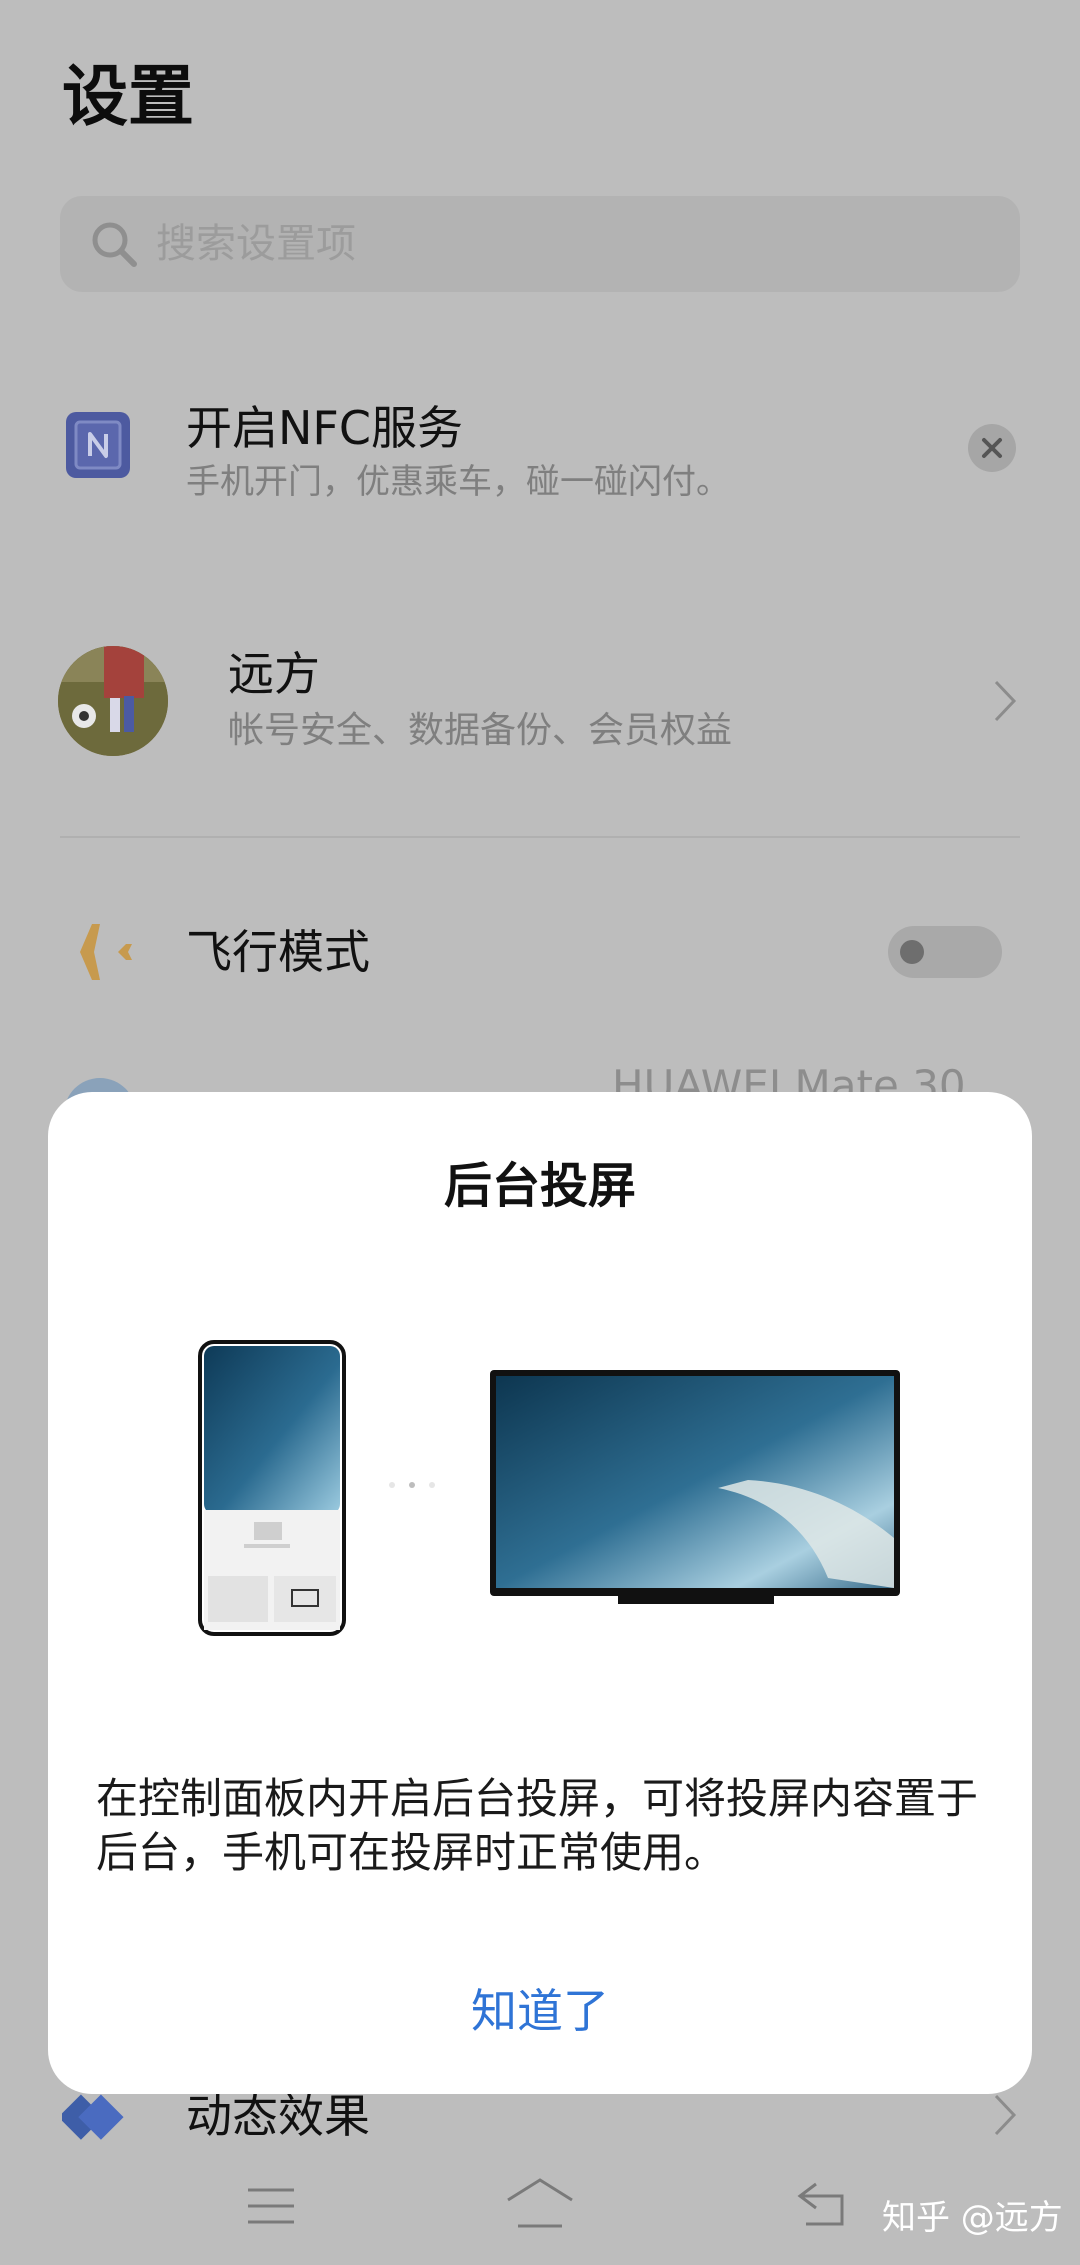  What do you see at coordinates (537, 1825) in the screenshot?
I see `dialog-body: 在控制面板内开启后台投屏，可将投屏内容置于后台，手机可在投屏时正常使用。` at bounding box center [537, 1825].